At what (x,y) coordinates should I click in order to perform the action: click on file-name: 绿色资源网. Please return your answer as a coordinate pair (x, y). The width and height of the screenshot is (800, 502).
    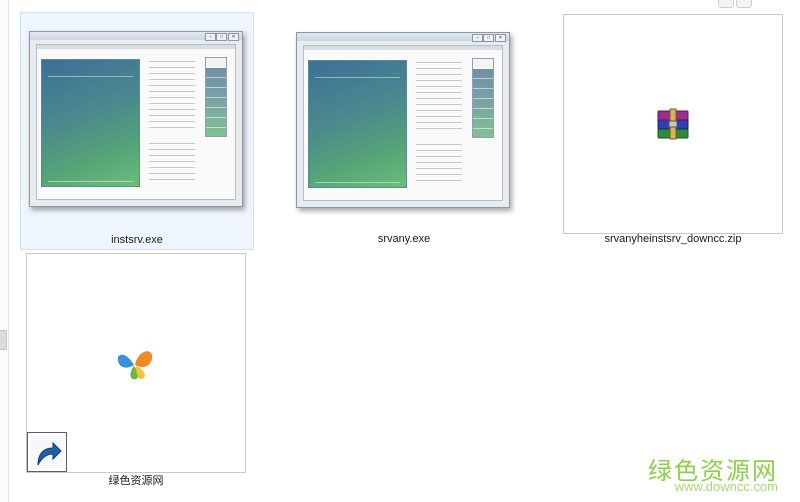
    Looking at the image, I should click on (136, 481).